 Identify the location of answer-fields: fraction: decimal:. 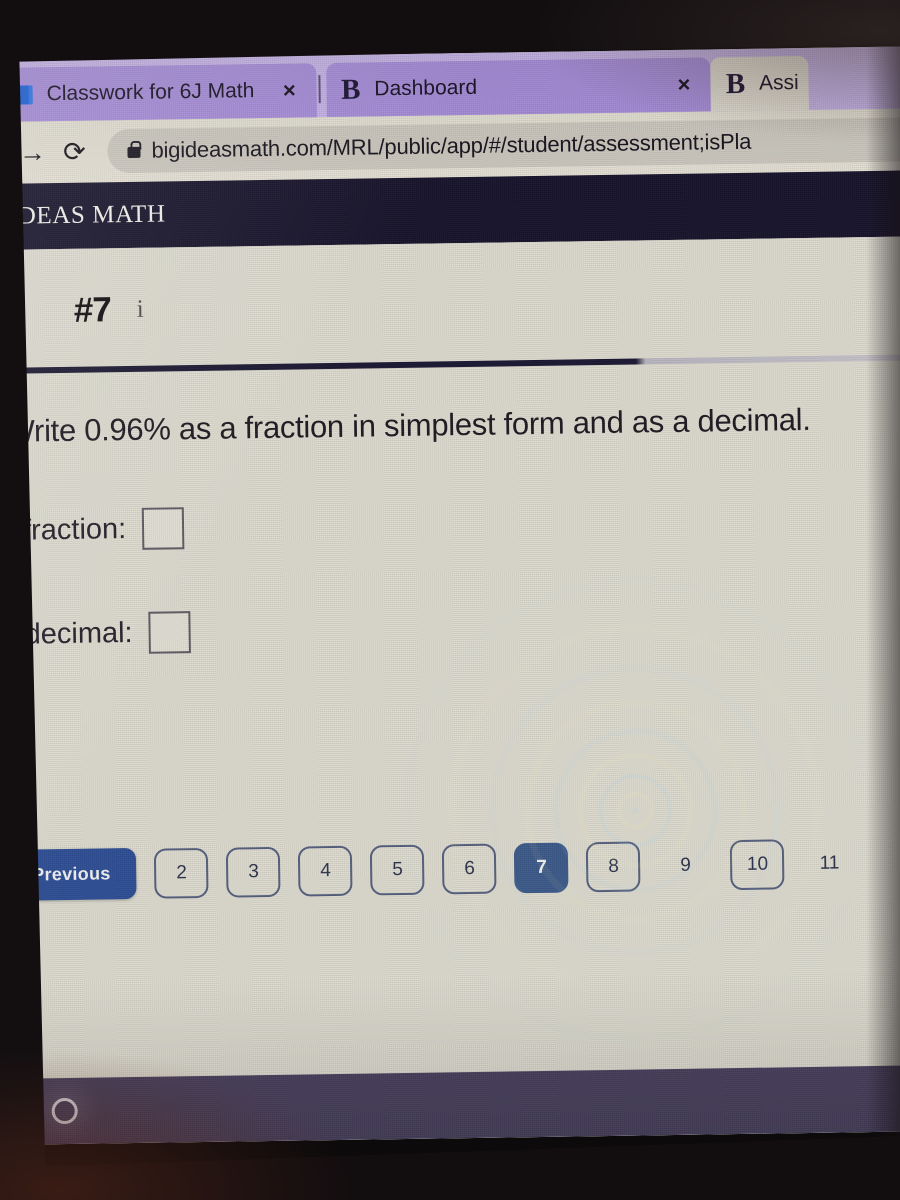
(459, 576).